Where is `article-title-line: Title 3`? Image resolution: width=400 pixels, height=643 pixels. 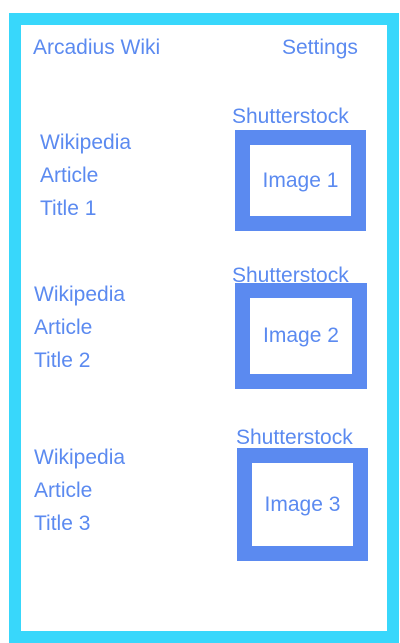 article-title-line: Title 3 is located at coordinates (62, 523).